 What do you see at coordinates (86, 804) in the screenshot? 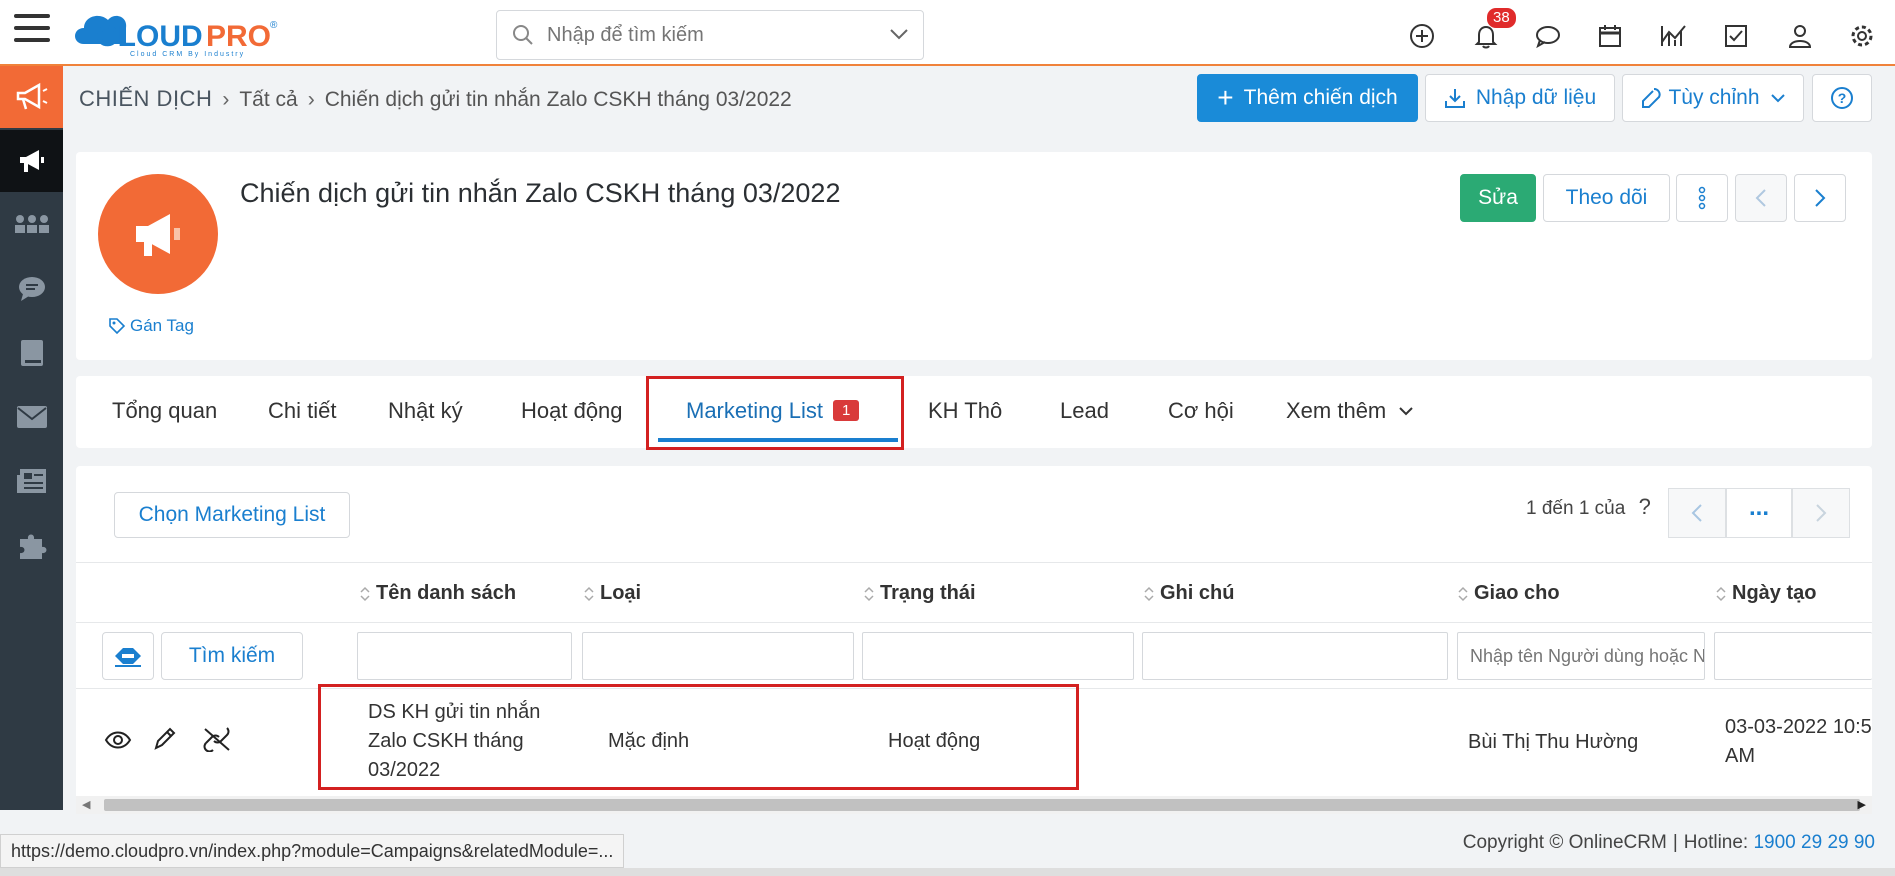
I see `scroll-left-arrow-icon: ◀` at bounding box center [86, 804].